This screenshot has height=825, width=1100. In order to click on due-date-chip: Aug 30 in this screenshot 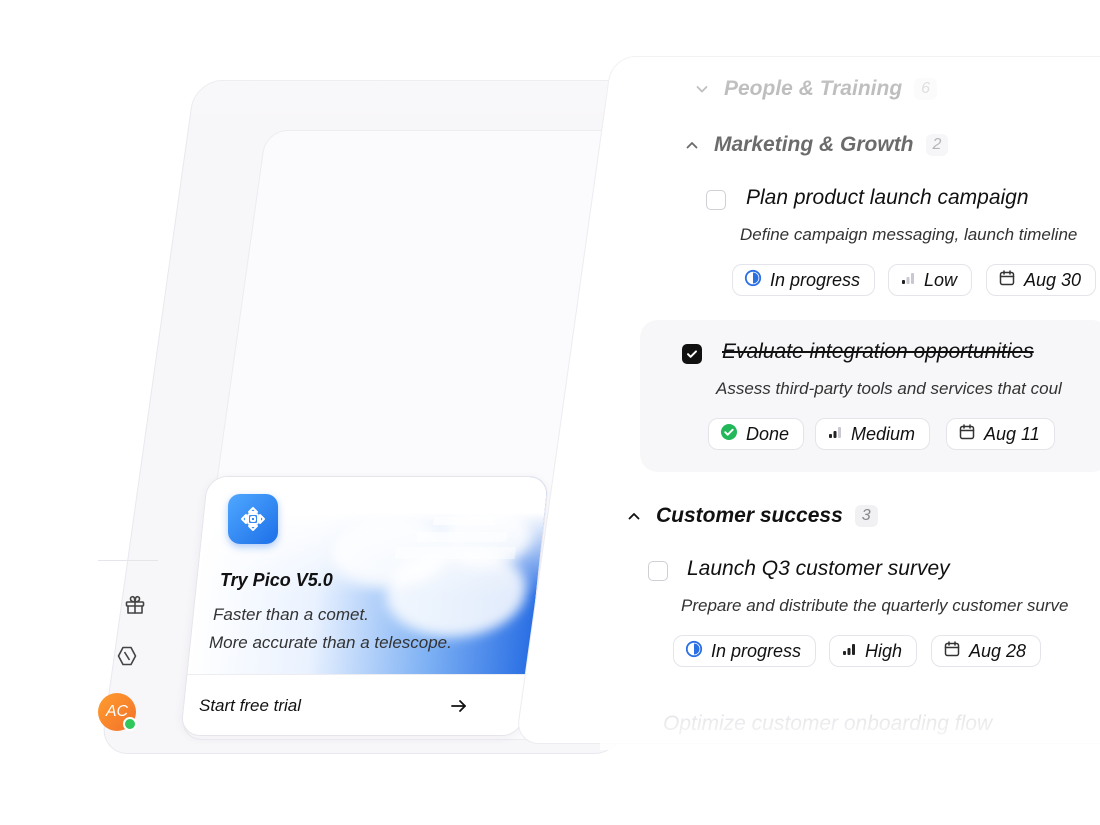, I will do `click(1041, 280)`.